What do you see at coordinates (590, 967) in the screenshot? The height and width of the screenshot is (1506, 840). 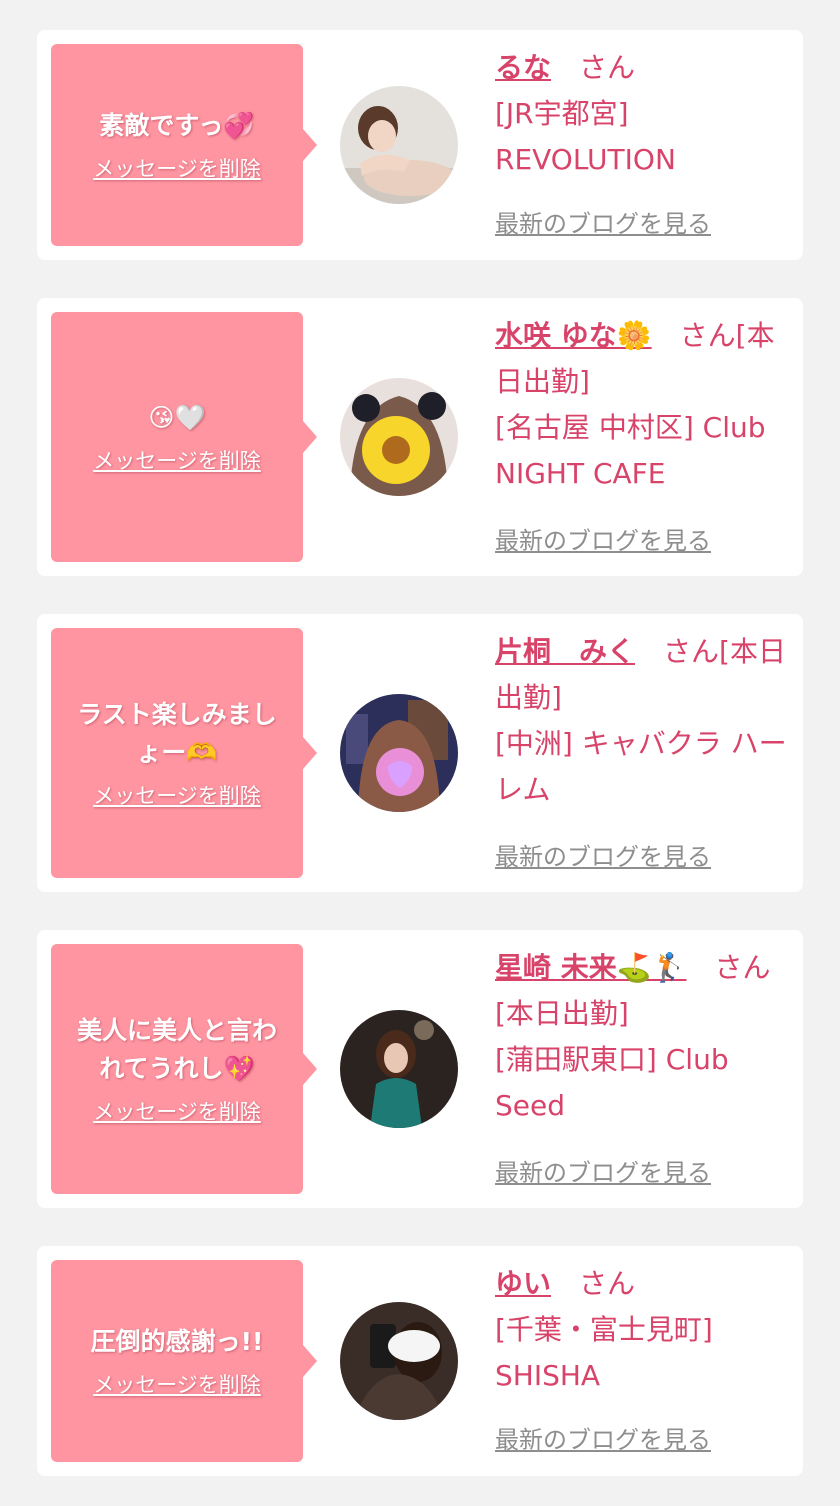 I see `cast-name-link: 星崎 未来⛳🏌` at bounding box center [590, 967].